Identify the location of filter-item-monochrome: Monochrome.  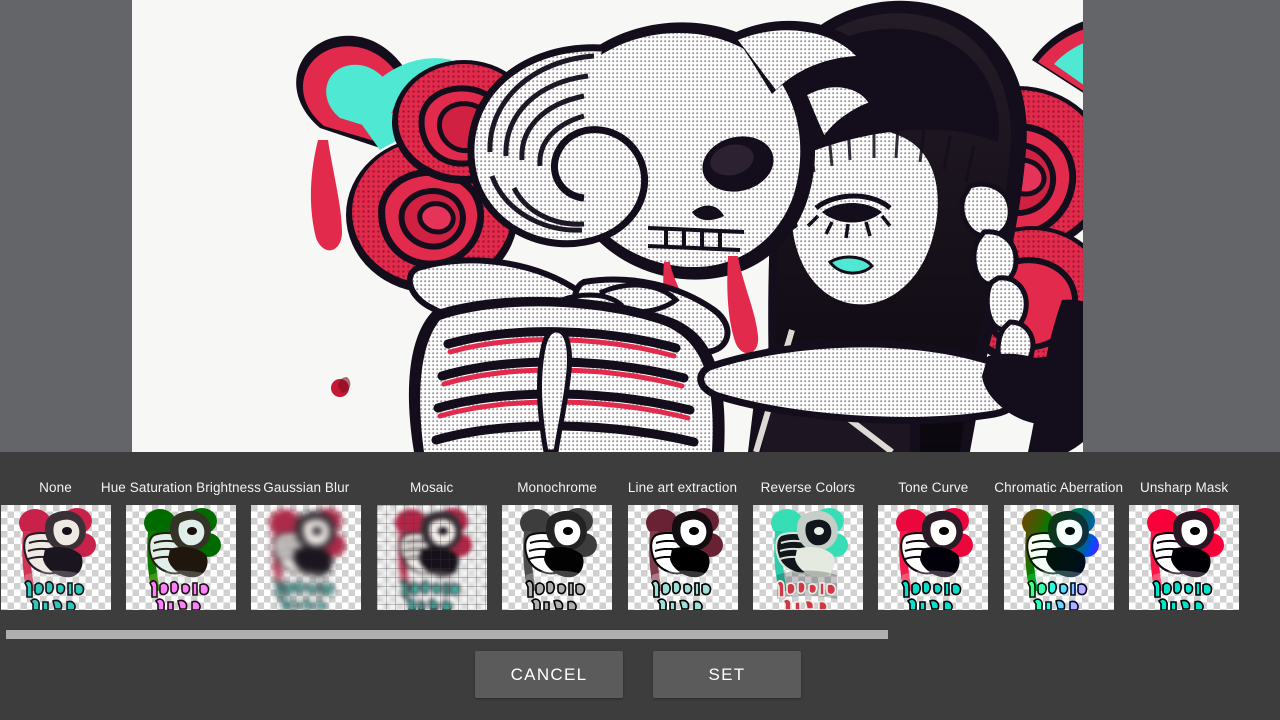
(557, 538).